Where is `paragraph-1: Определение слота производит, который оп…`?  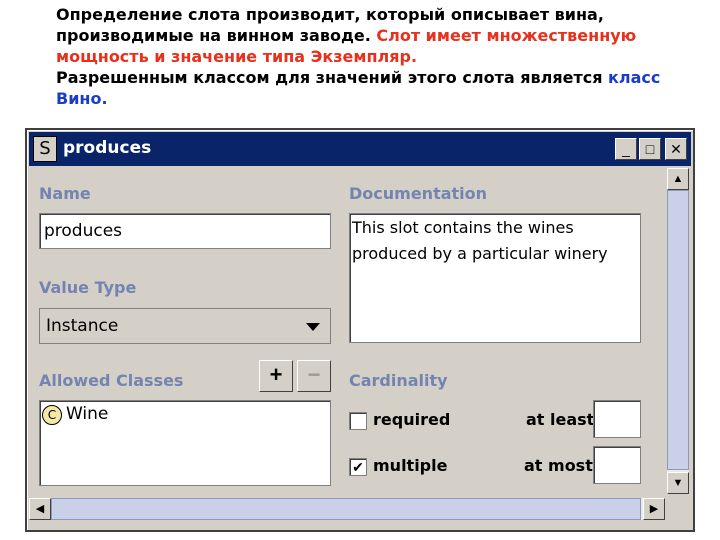 paragraph-1: Определение слота производит, который оп… is located at coordinates (360, 35).